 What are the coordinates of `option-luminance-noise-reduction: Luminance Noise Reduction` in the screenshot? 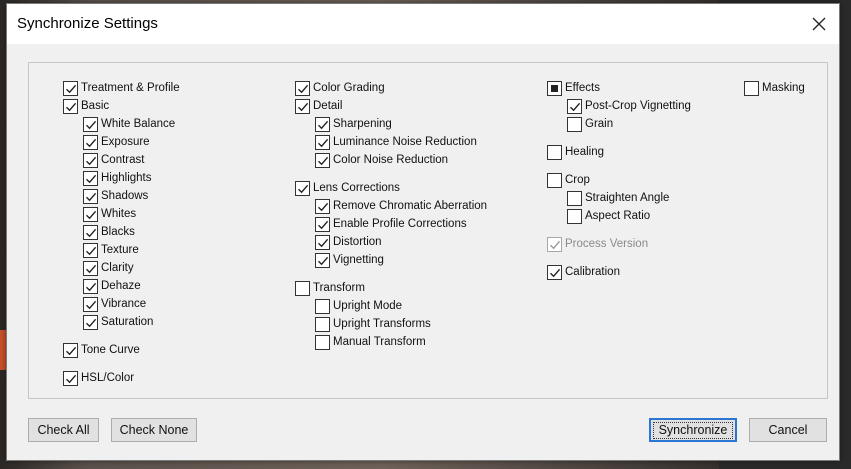 It's located at (396, 142).